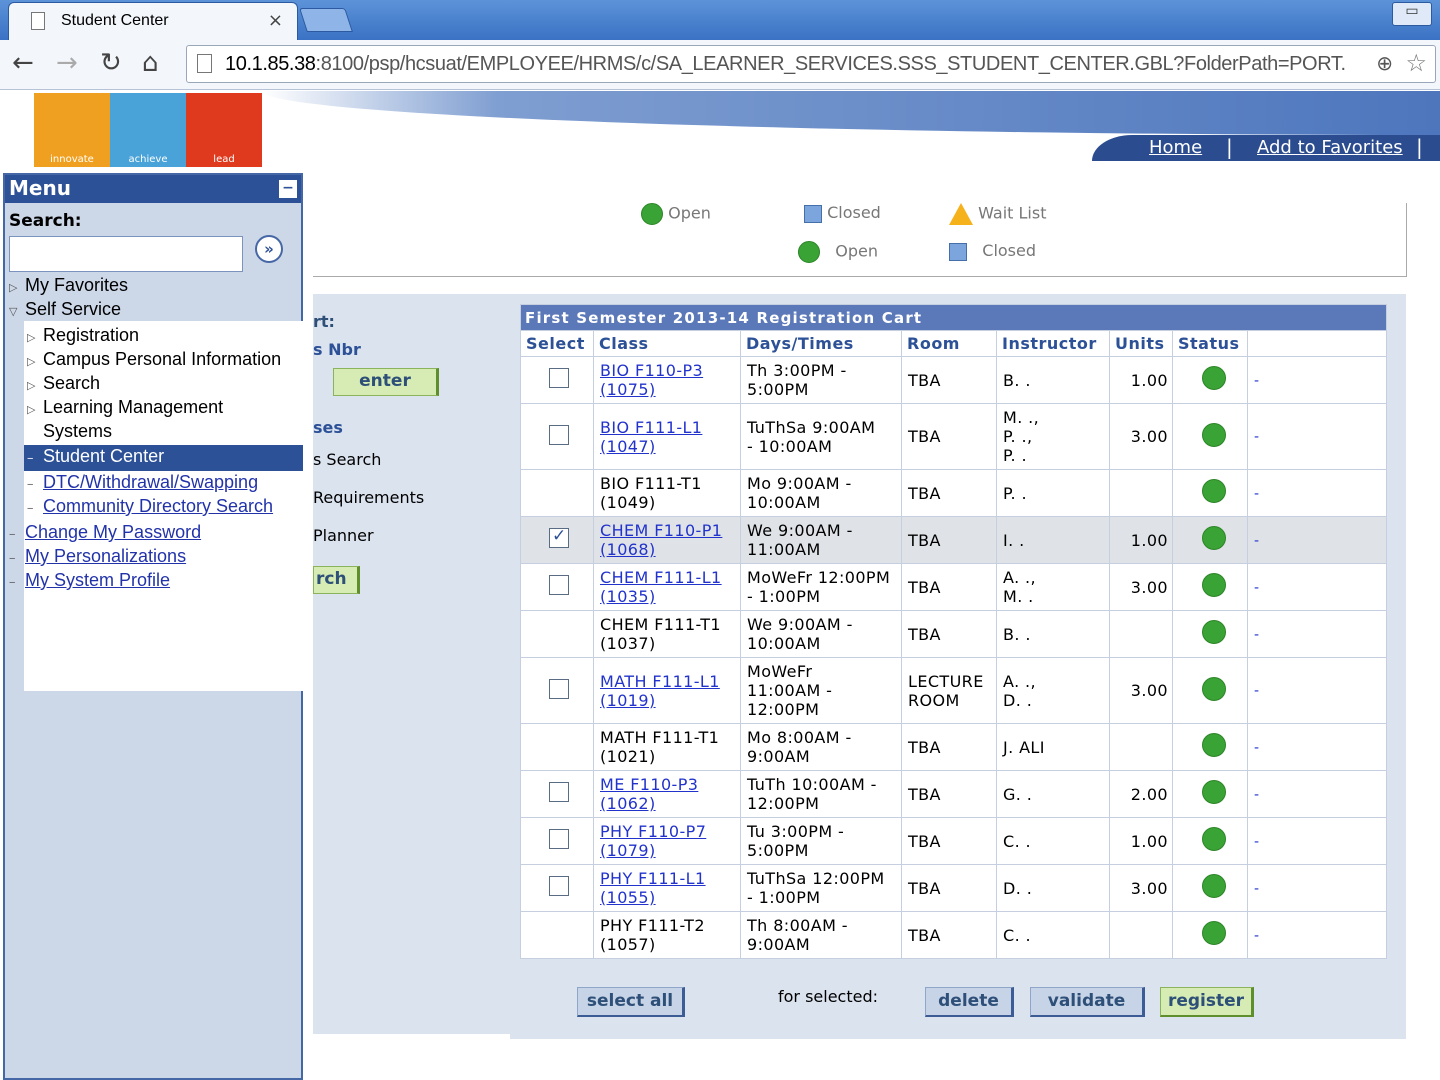  I want to click on status-cell, so click(1210, 747).